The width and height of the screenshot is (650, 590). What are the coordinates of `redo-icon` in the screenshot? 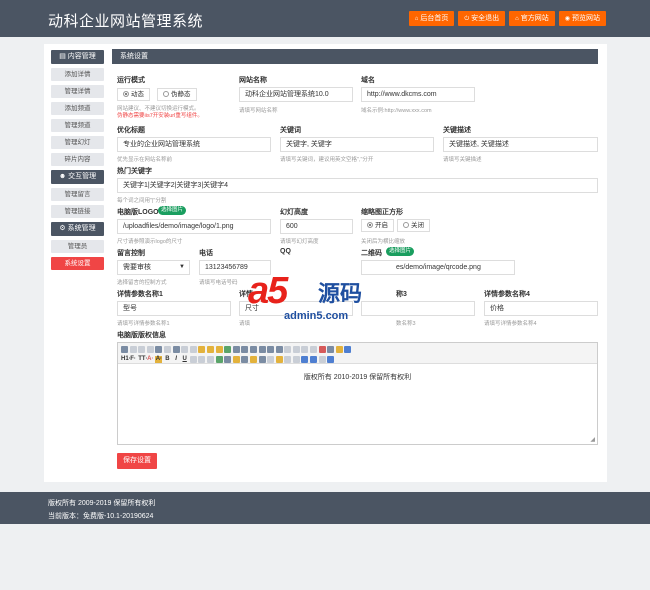 It's located at (142, 349).